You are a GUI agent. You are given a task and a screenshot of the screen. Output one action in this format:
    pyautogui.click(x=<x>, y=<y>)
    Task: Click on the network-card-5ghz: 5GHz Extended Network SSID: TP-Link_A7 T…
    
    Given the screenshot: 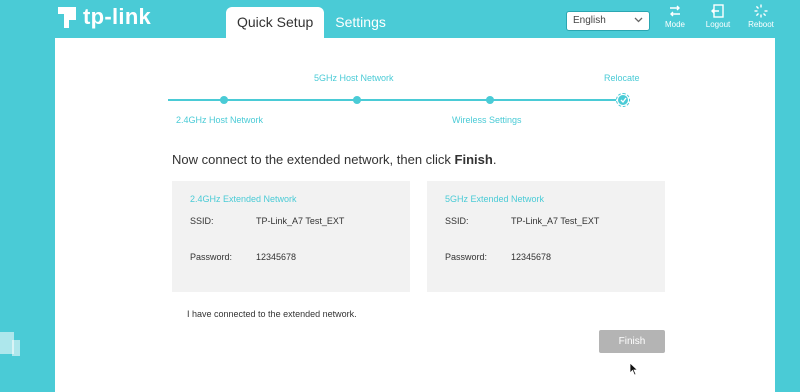 What is the action you would take?
    pyautogui.click(x=546, y=236)
    